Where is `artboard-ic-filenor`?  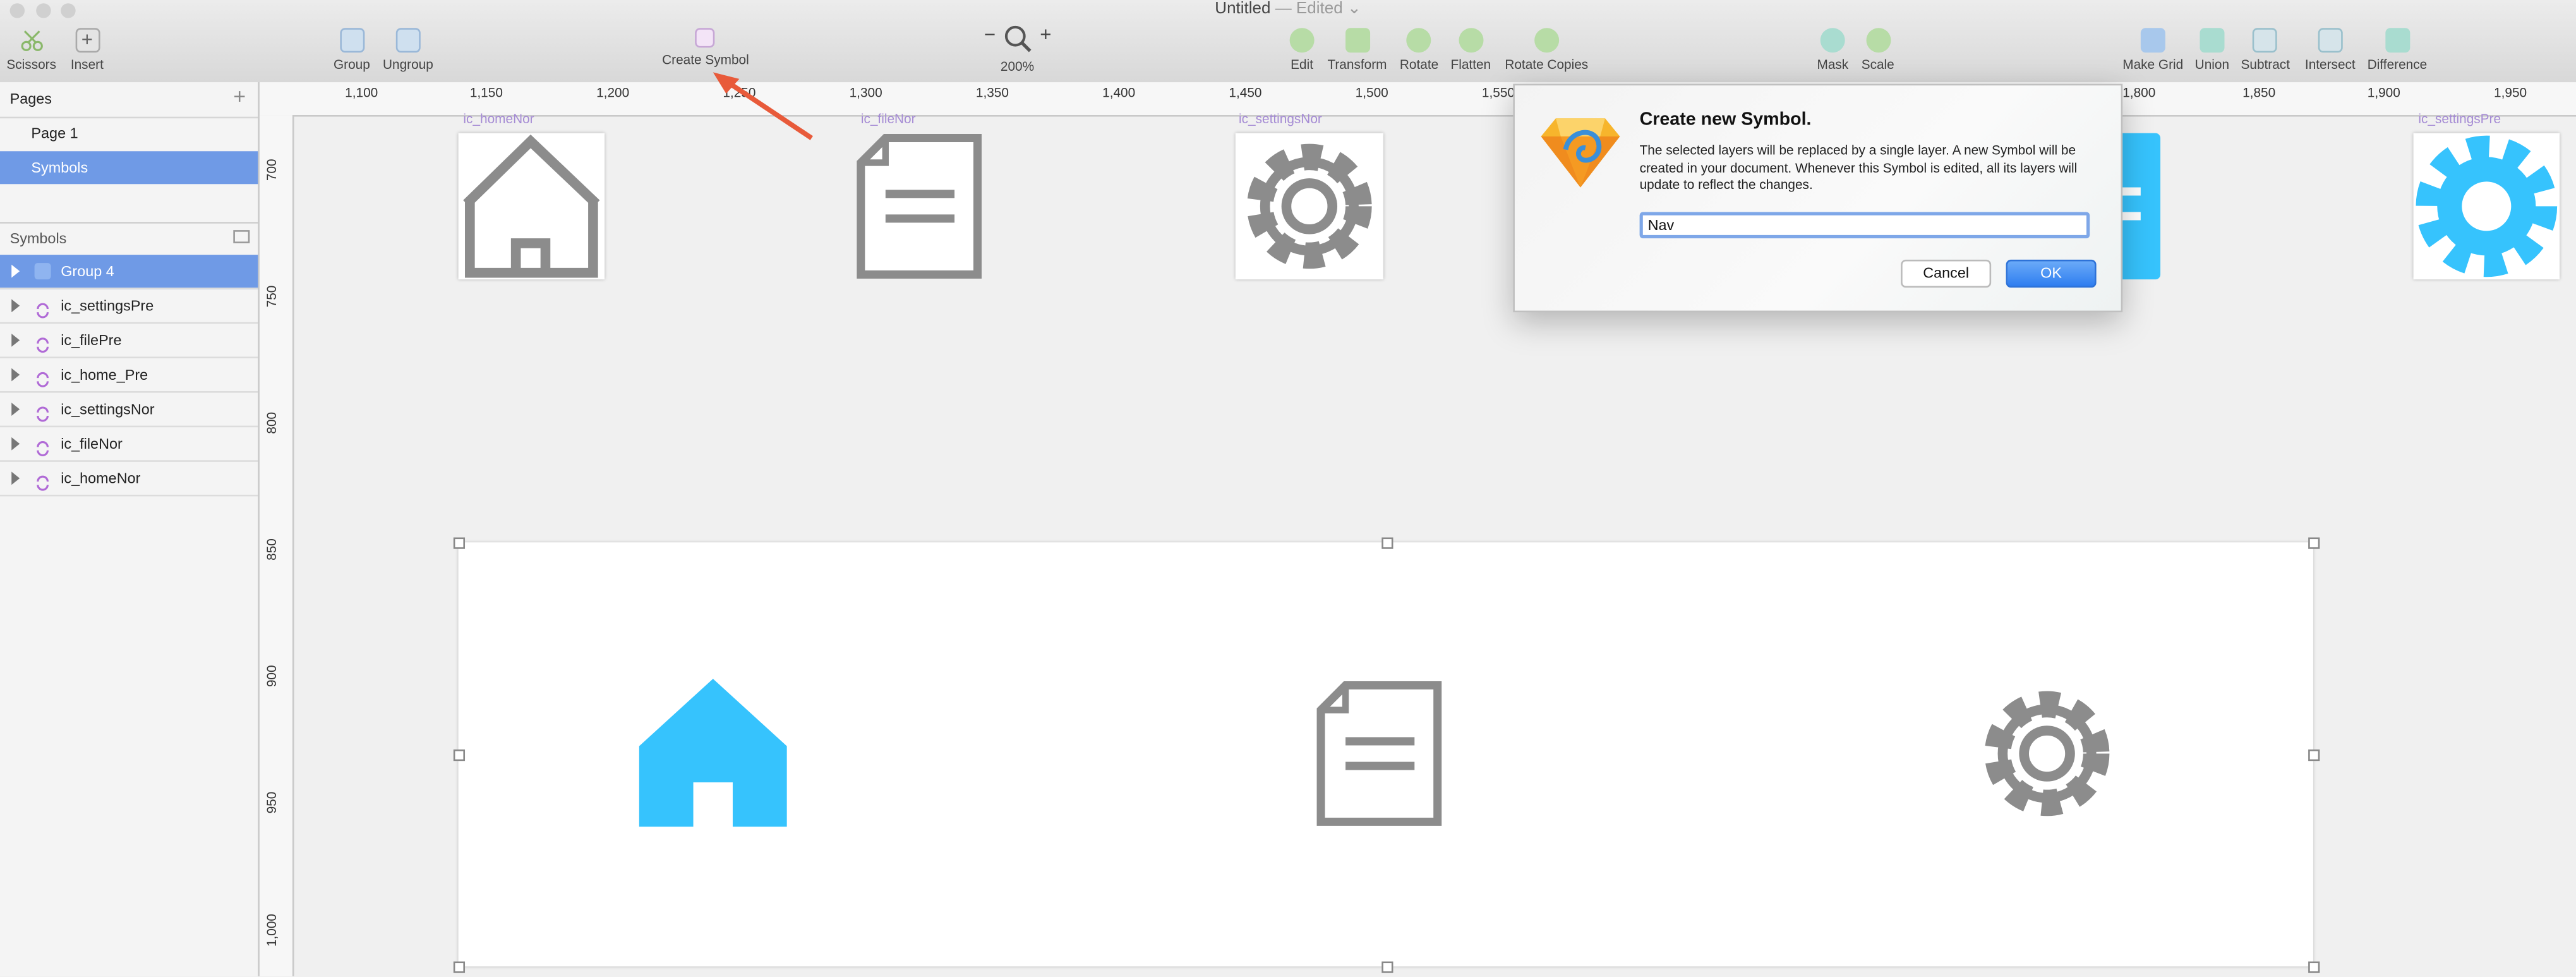
artboard-ic-filenor is located at coordinates (919, 206).